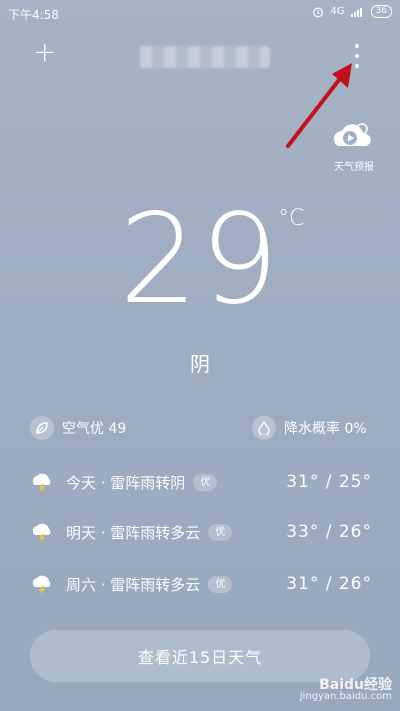  Describe the element at coordinates (133, 532) in the screenshot. I see `forecast-day-label: 明天 · 雷阵雨转多云` at that location.